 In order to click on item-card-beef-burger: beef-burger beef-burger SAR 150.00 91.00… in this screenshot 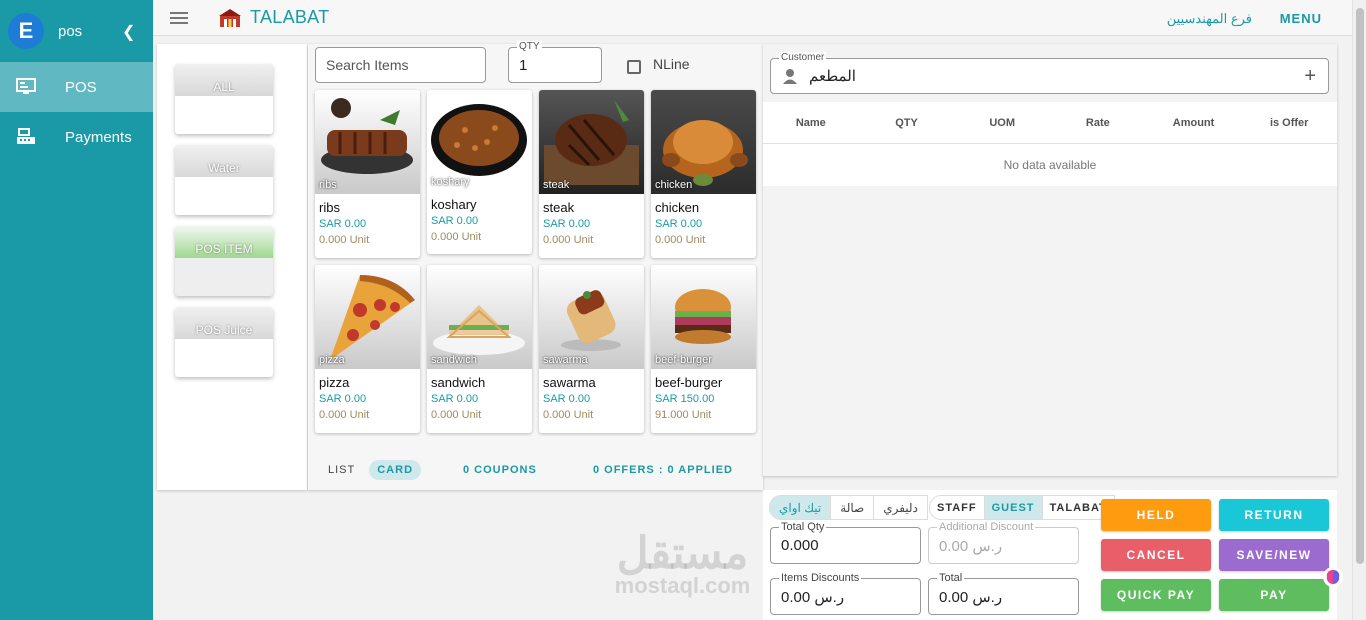, I will do `click(703, 349)`.